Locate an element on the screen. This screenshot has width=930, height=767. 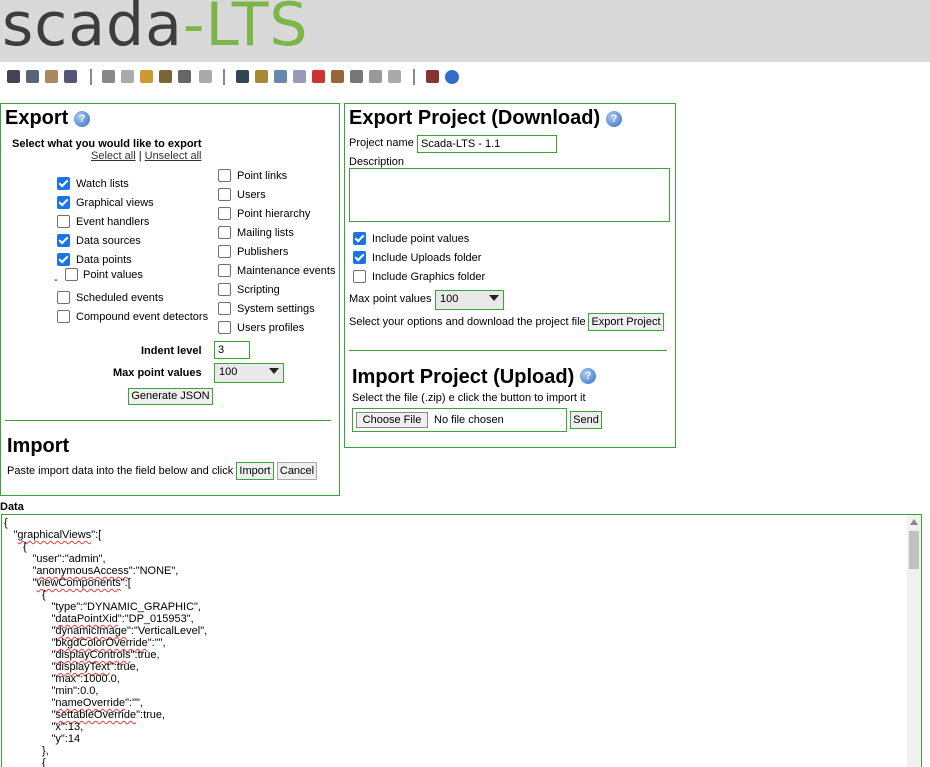
checkbox-label: Point links is located at coordinates (262, 176).